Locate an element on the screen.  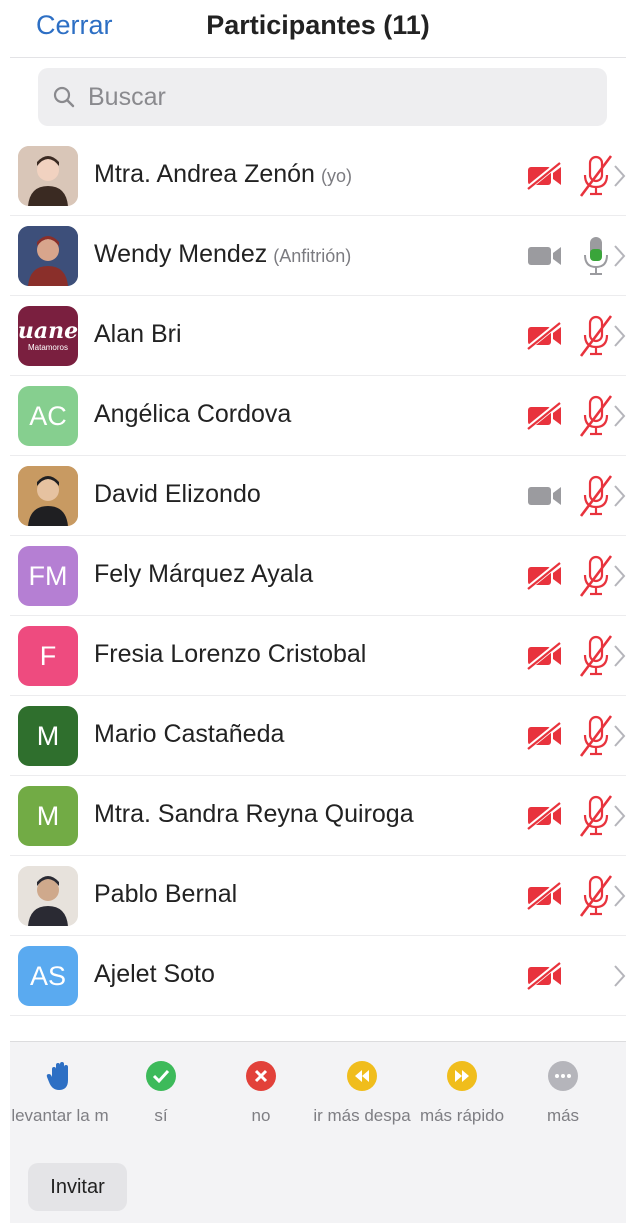
participant-name-group: Ajelet Soto is located at coordinates (154, 974).